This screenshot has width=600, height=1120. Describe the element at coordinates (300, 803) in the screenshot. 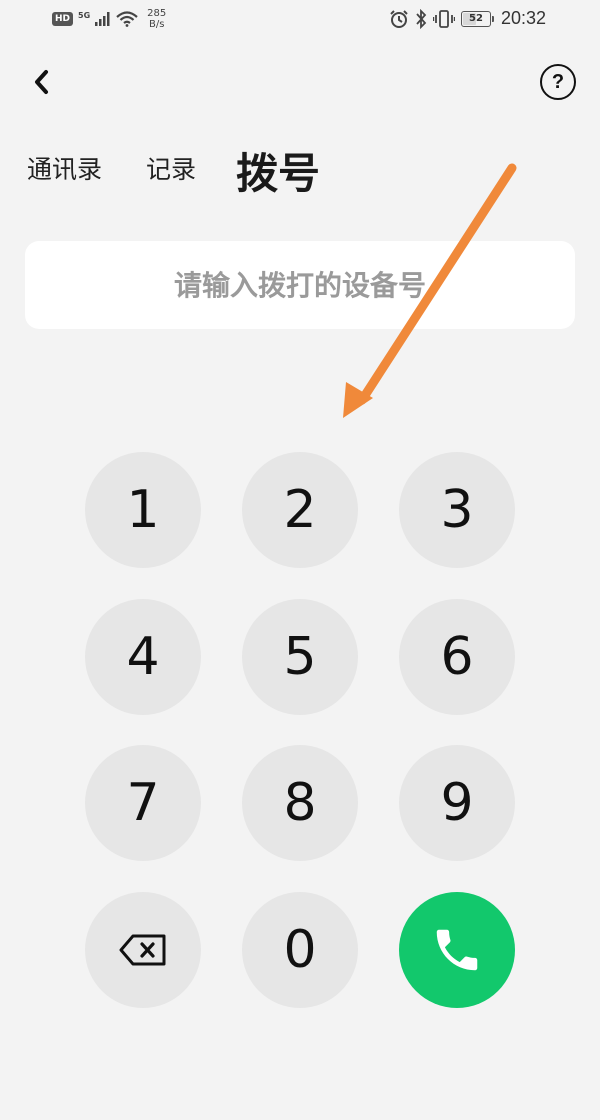

I see `key-8: 8` at that location.